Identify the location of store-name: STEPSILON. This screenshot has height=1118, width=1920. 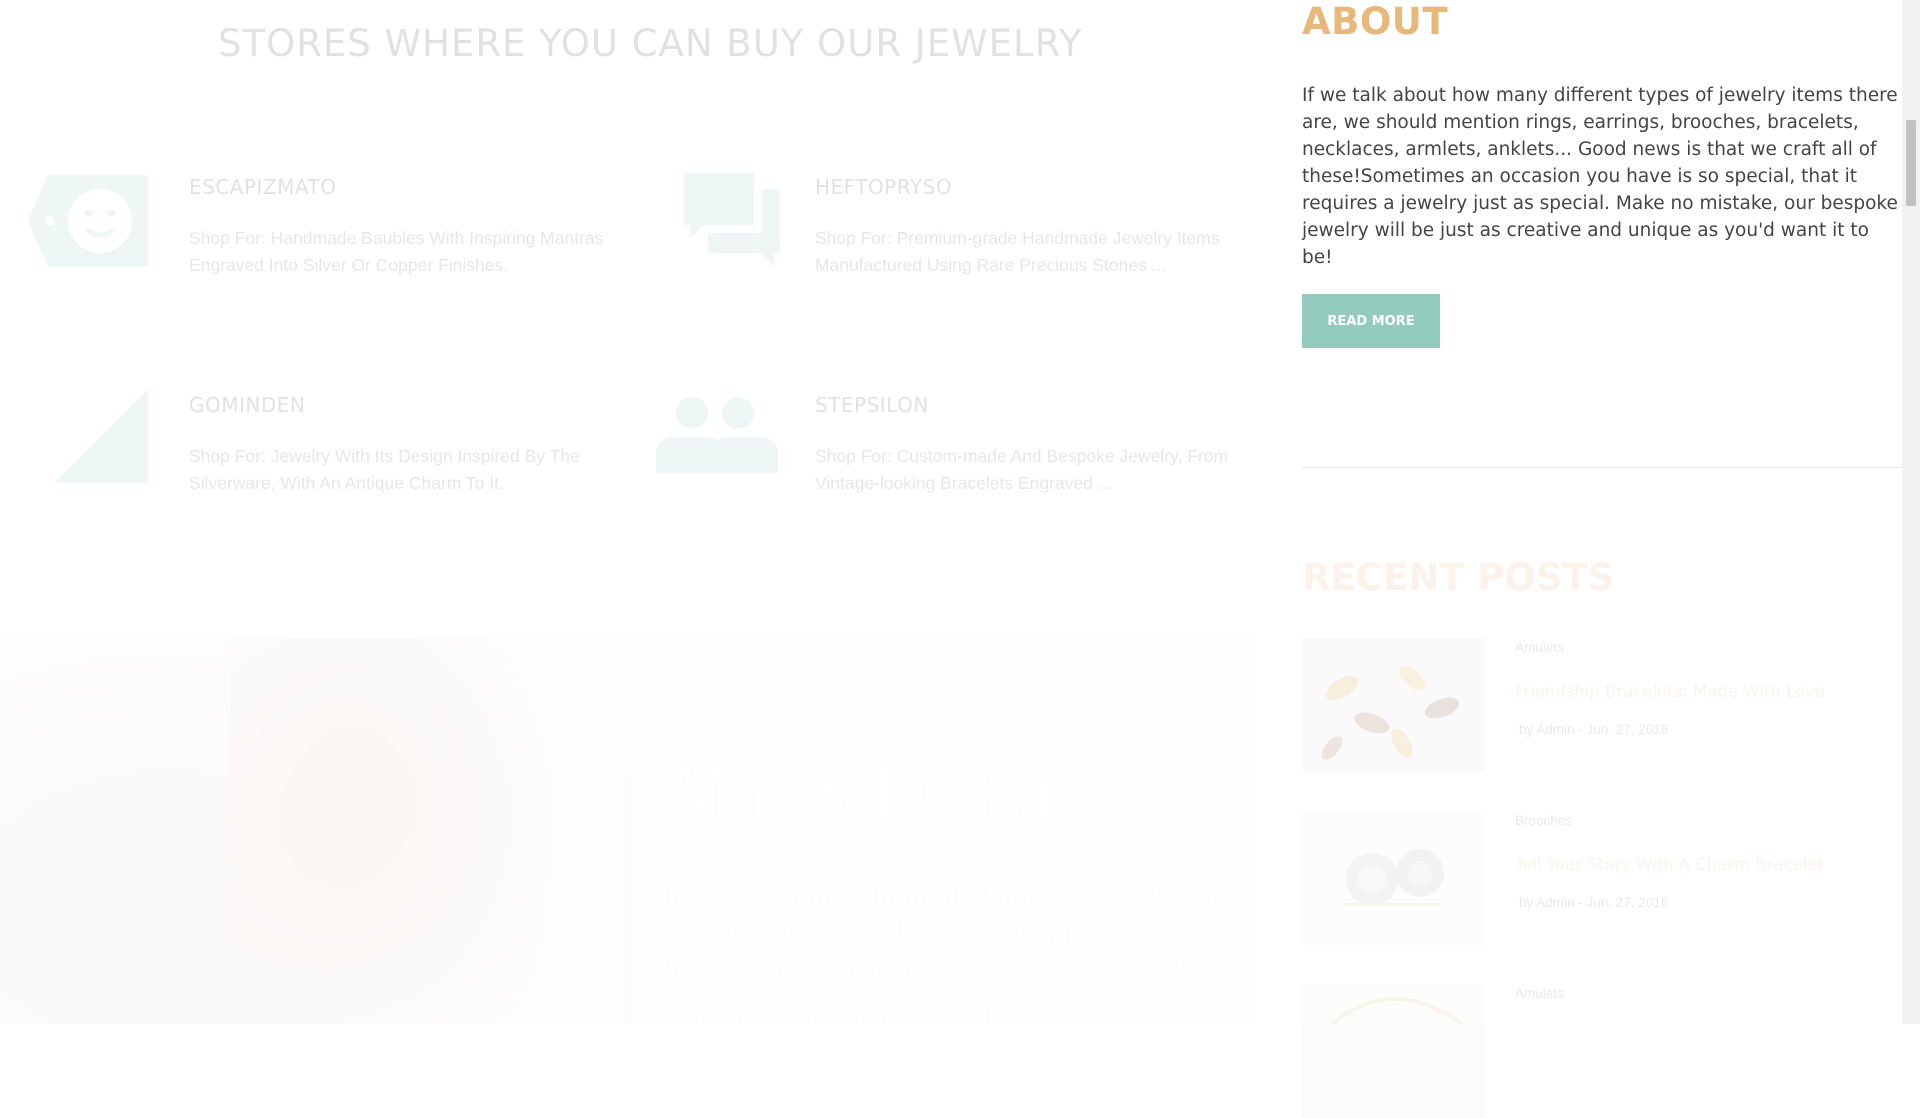
(872, 405).